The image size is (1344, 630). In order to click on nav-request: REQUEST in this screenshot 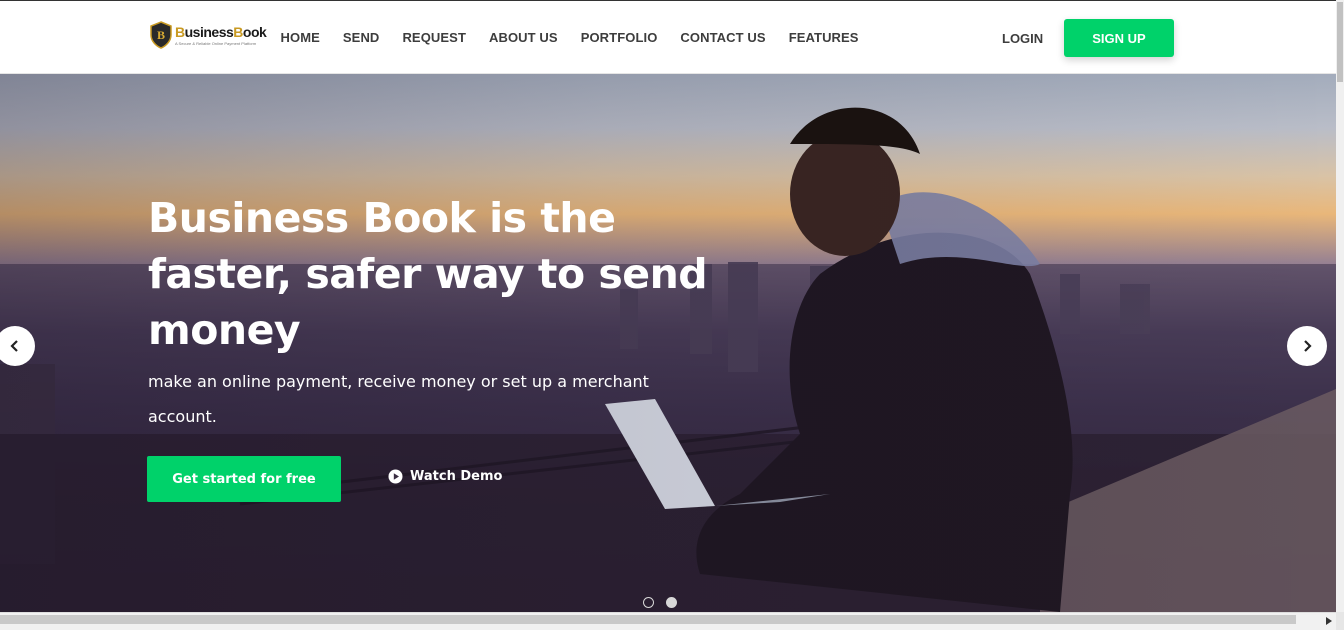, I will do `click(434, 37)`.